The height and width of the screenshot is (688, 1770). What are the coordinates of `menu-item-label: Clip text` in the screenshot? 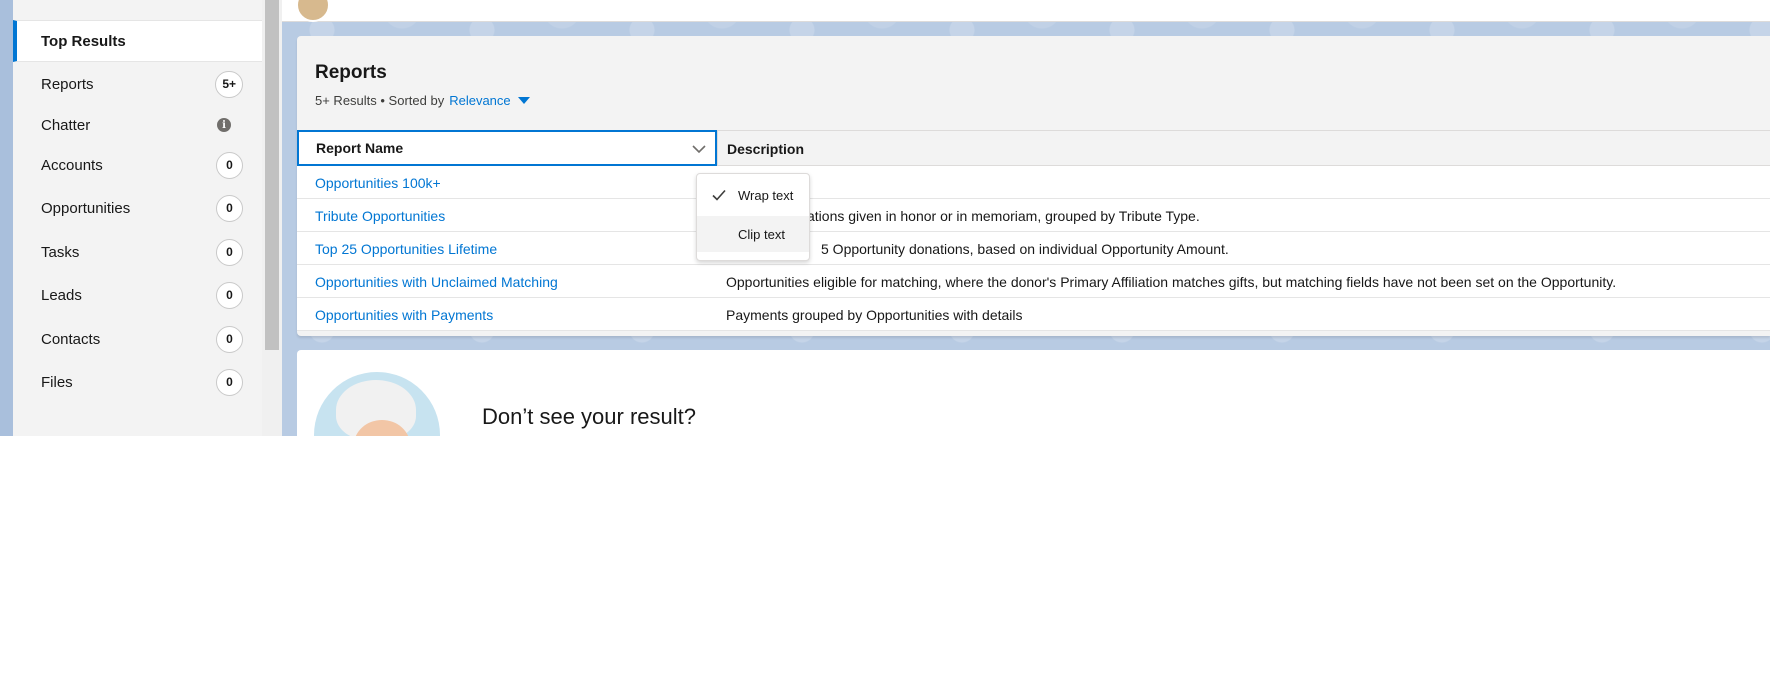 It's located at (761, 234).